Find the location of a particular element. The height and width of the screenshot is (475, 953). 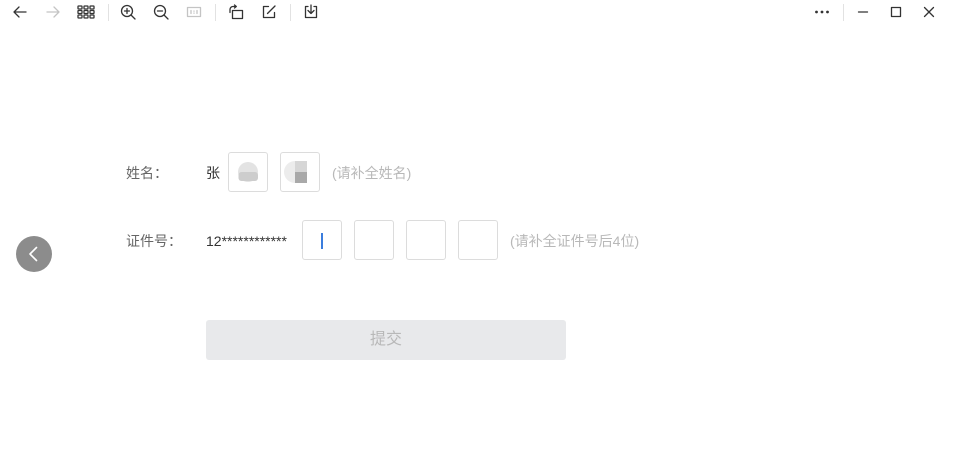

edit-icon is located at coordinates (269, 12).